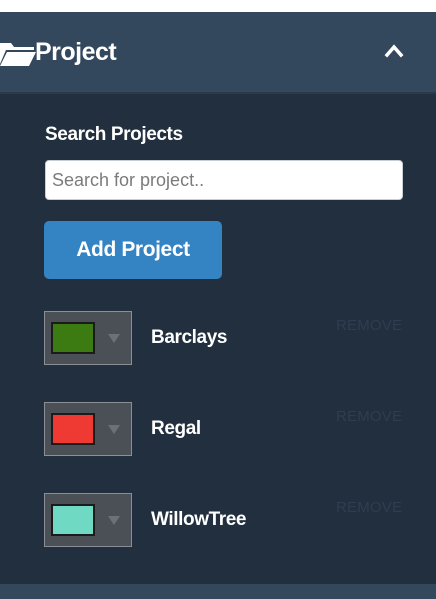 This screenshot has height=599, width=436. What do you see at coordinates (189, 337) in the screenshot?
I see `project-name: Barclays` at bounding box center [189, 337].